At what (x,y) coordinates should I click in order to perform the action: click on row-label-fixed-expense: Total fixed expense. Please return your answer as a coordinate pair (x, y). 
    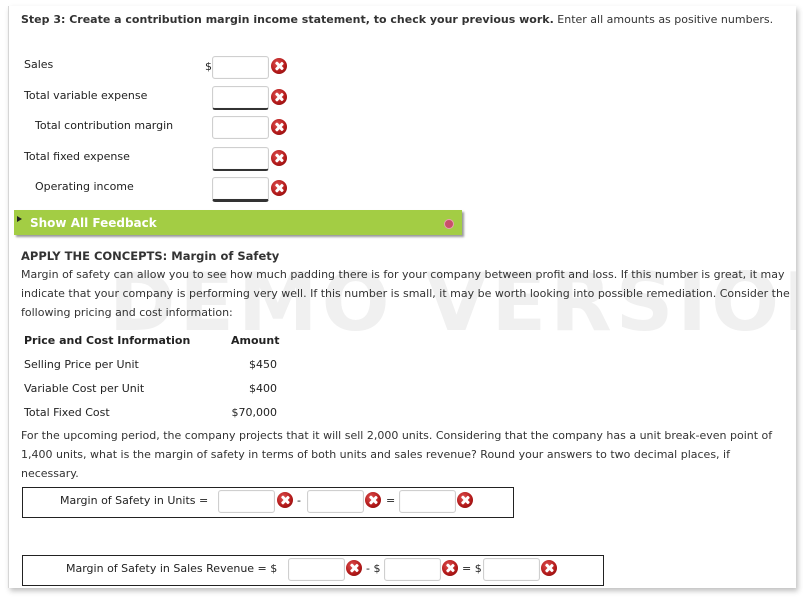
    Looking at the image, I should click on (77, 156).